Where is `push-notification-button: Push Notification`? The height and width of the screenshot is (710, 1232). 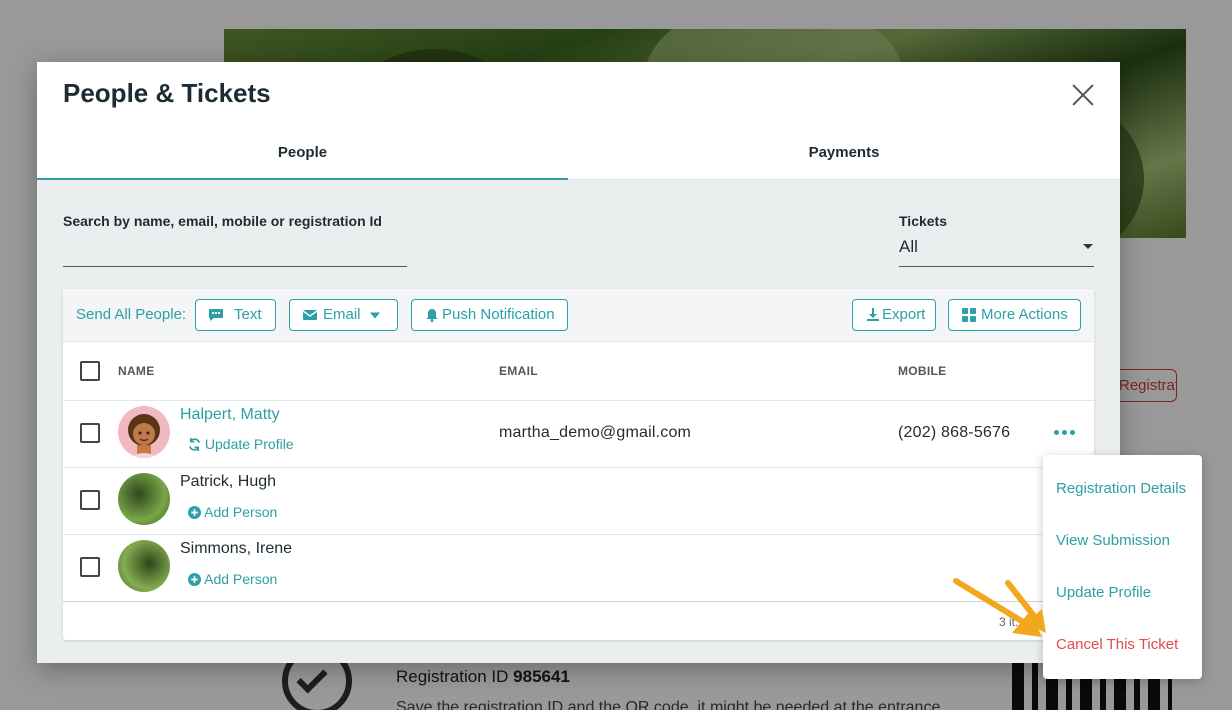
push-notification-button: Push Notification is located at coordinates (489, 315).